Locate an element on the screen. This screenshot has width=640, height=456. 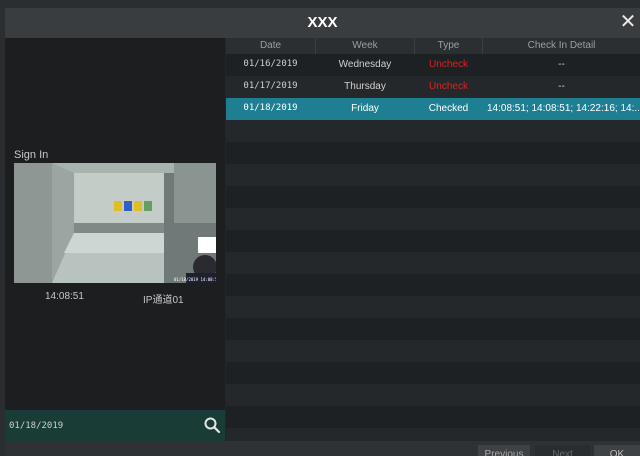
snapshot-scene: 01/18/2019 14:08:51 is located at coordinates (115, 223).